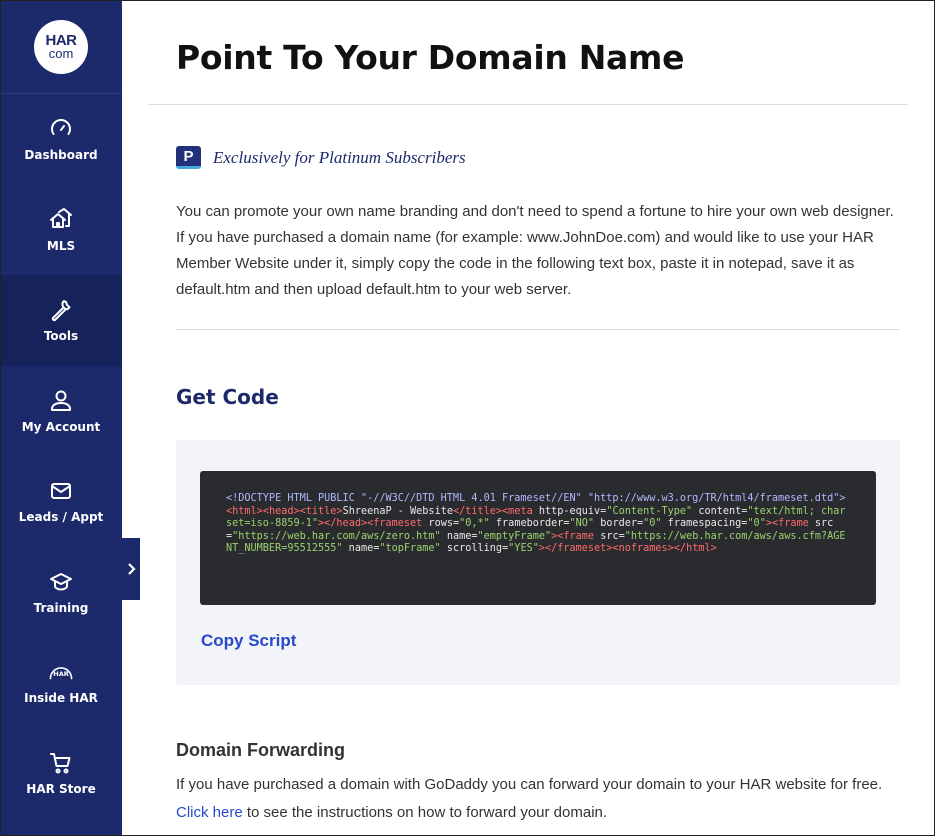  I want to click on sidebar-item-tools: Tools, so click(61, 320).